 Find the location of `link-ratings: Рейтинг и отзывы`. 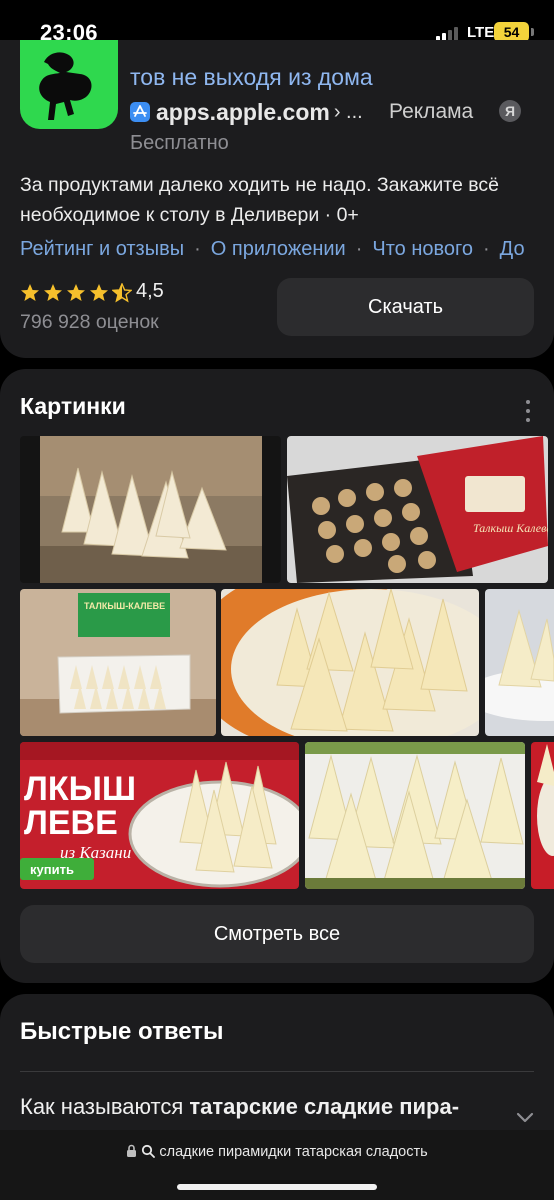

link-ratings: Рейтинг и отзывы is located at coordinates (102, 249).